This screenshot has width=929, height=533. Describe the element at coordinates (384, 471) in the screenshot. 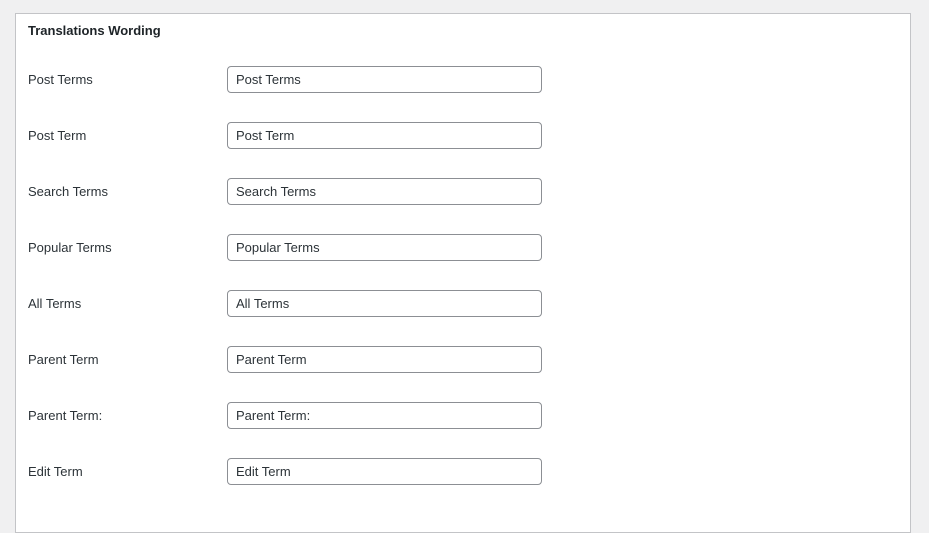

I see `edit-term-input` at that location.